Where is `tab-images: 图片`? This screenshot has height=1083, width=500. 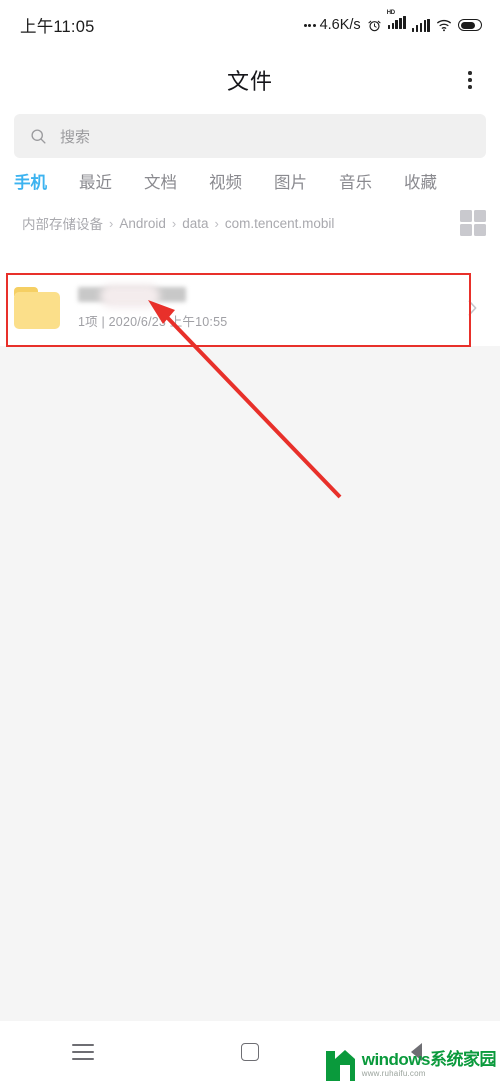 tab-images: 图片 is located at coordinates (290, 181).